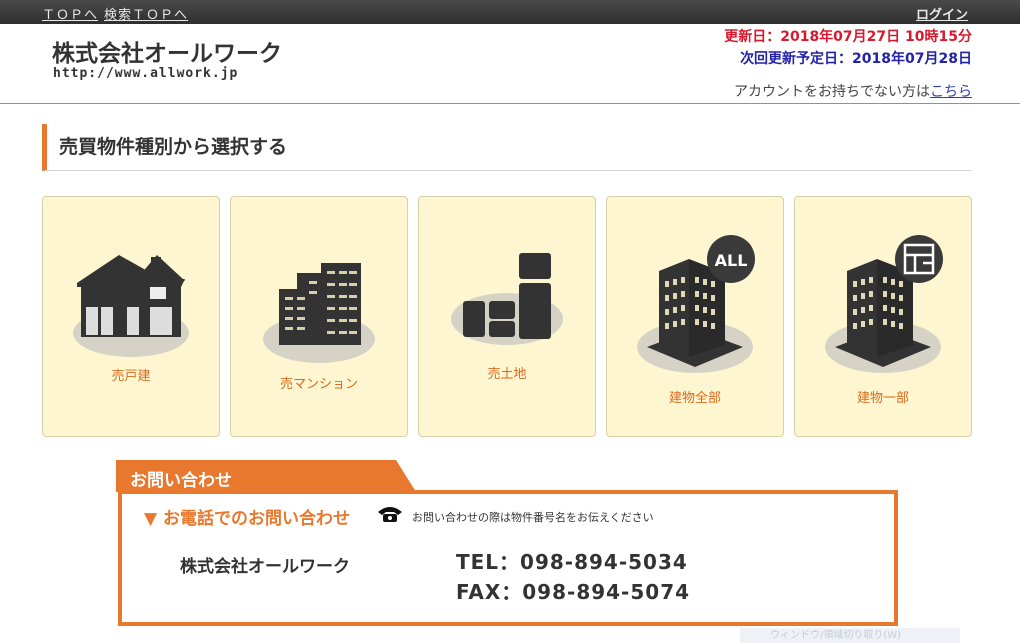 This screenshot has width=1020, height=643. Describe the element at coordinates (695, 316) in the screenshot. I see `category-card-building-all: ALL 建物全部` at that location.